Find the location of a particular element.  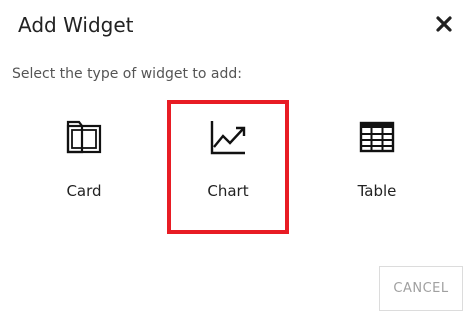

widget-option-table: Table is located at coordinates (377, 167).